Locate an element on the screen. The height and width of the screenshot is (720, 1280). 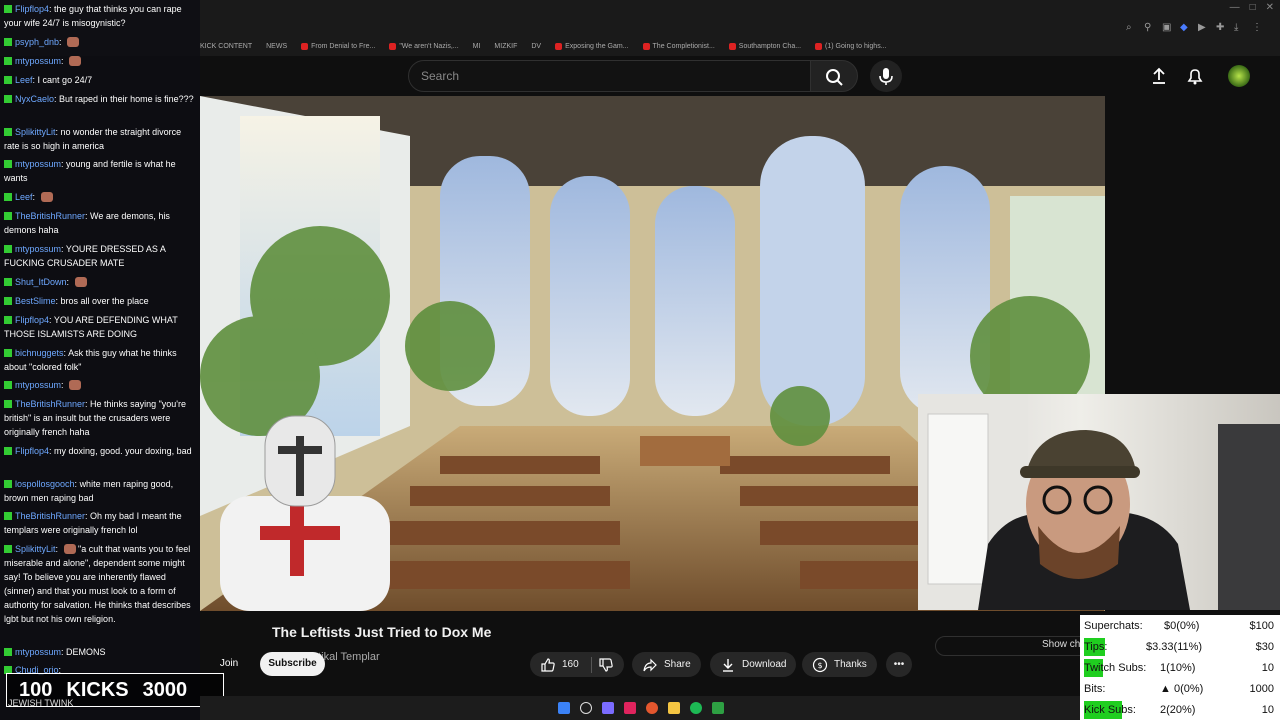
kicks-label: KICKS is located at coordinates (97, 689).